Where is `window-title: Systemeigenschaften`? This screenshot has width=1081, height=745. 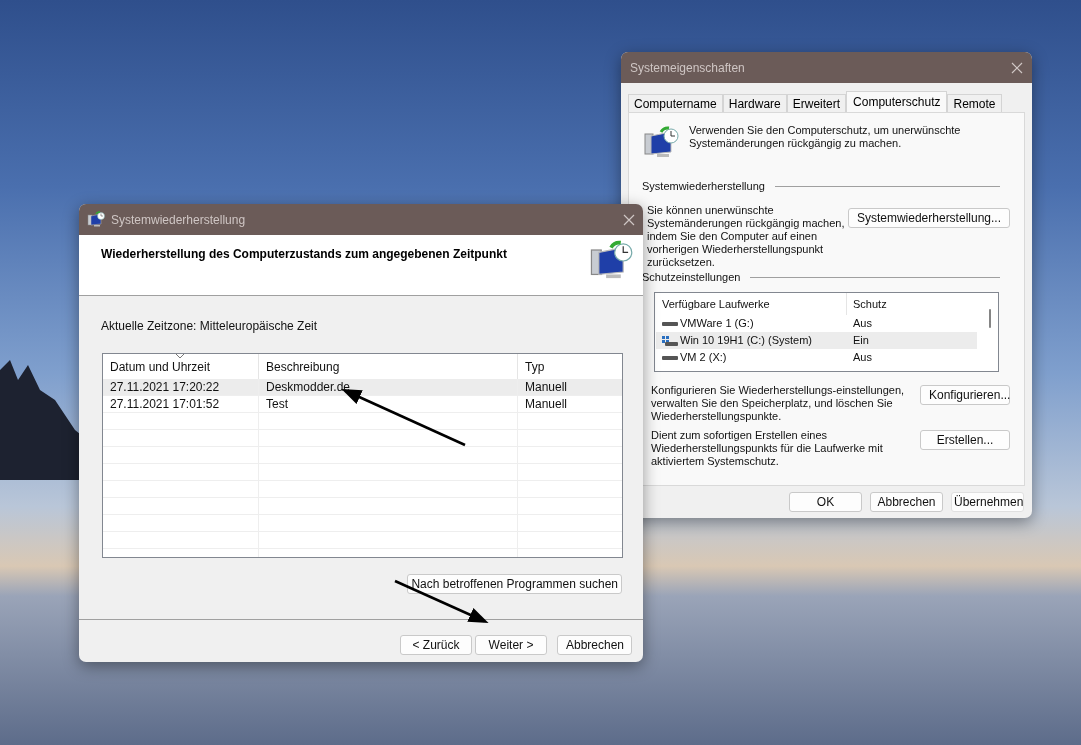 window-title: Systemeigenschaften is located at coordinates (687, 68).